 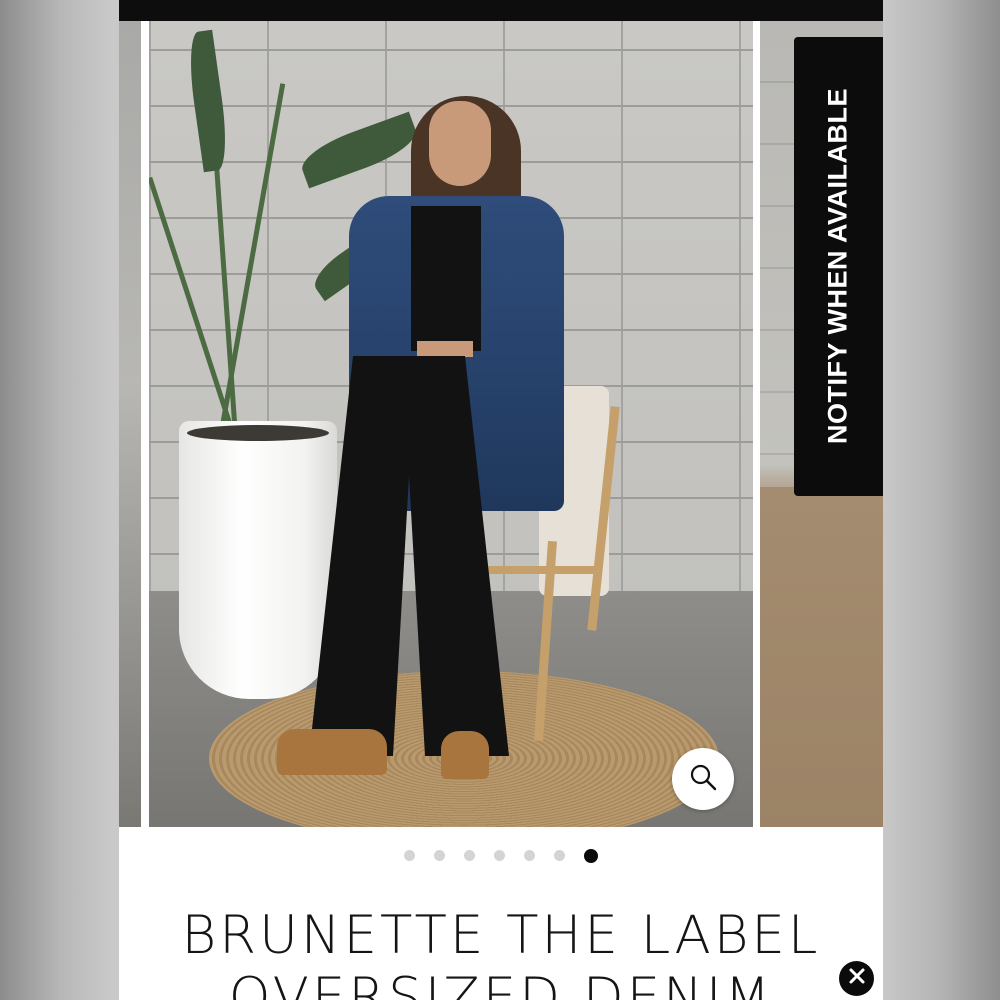 I want to click on product-title-line1: BRUNETTE THE LABEL, so click(x=501, y=935).